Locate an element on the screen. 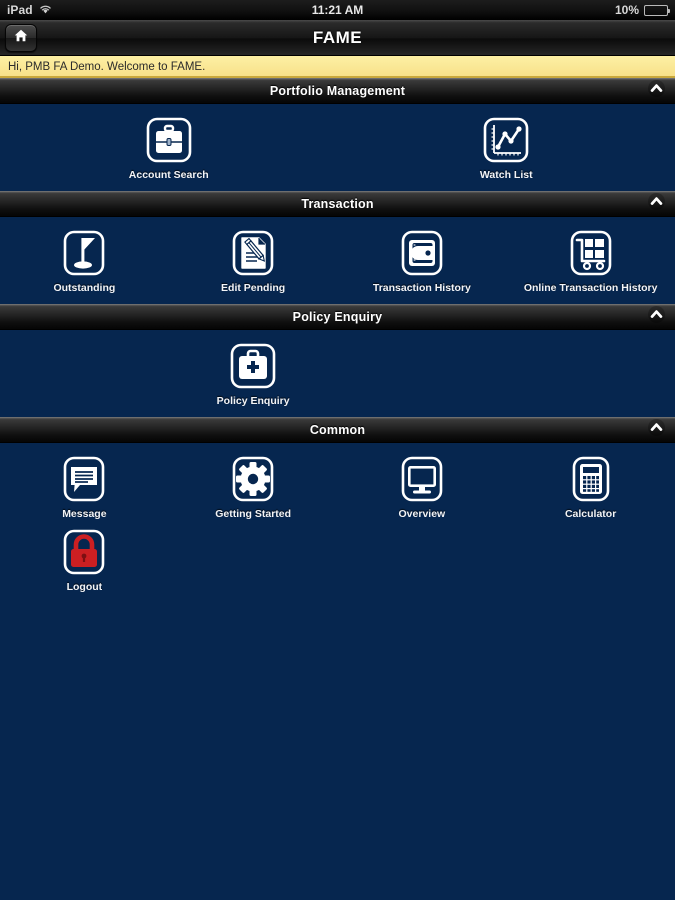 Image resolution: width=675 pixels, height=900 pixels. calculator-icon is located at coordinates (591, 479).